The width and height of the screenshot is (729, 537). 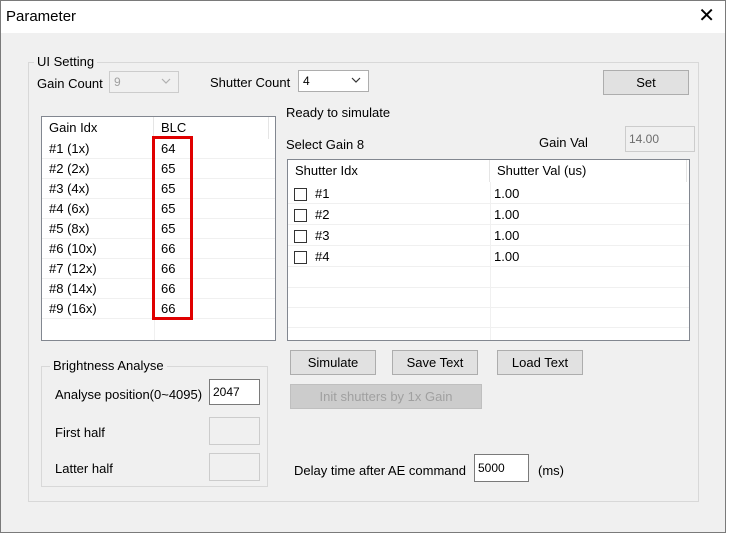 I want to click on close-icon: ✕, so click(x=706, y=16).